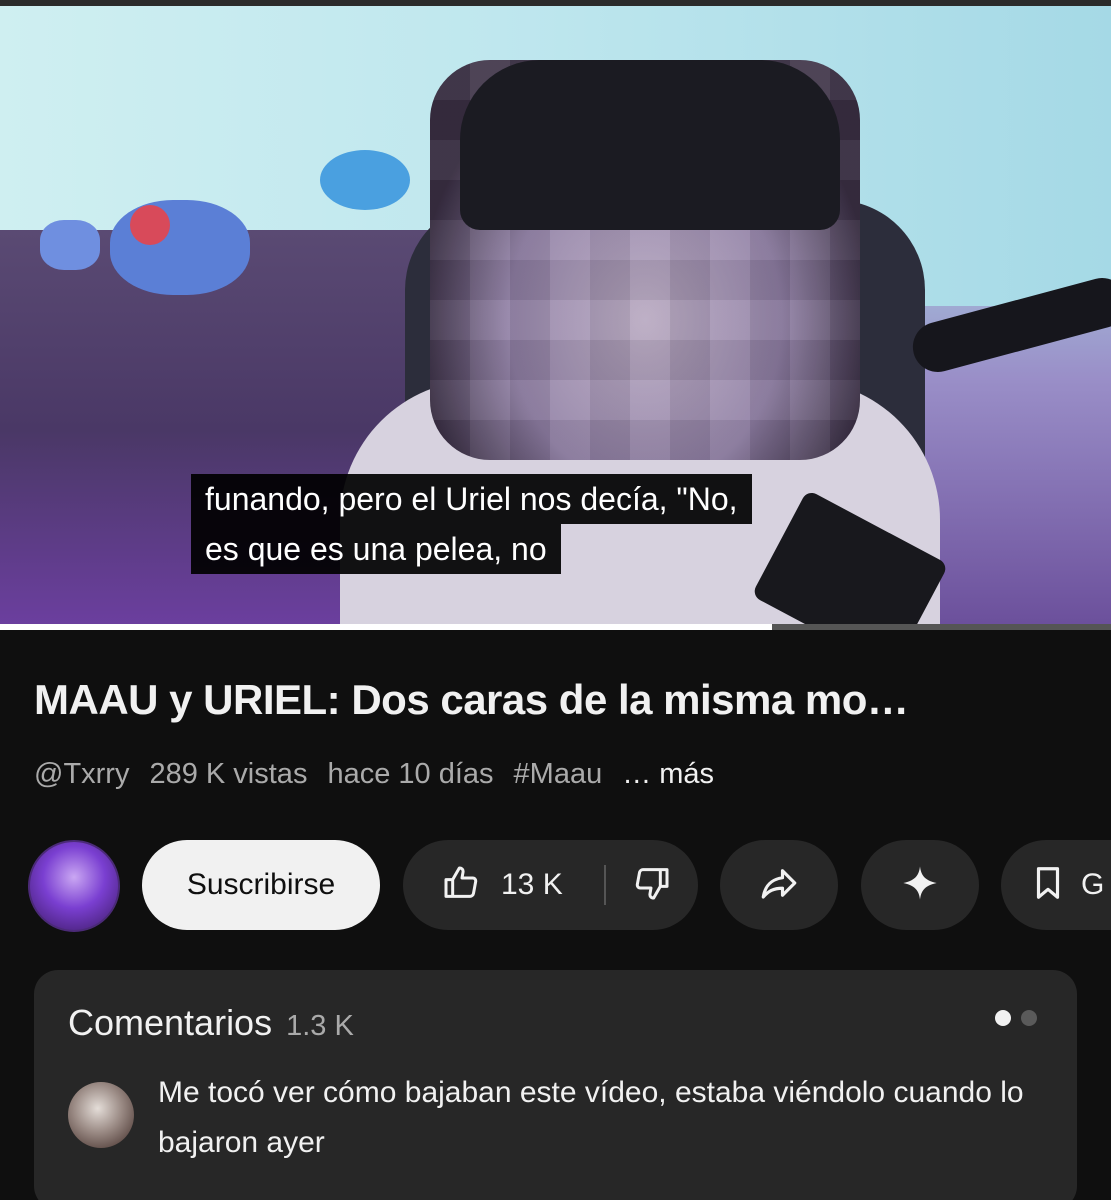 This screenshot has width=1111, height=1200. Describe the element at coordinates (228, 774) in the screenshot. I see `view-count: 289 K vistas` at that location.